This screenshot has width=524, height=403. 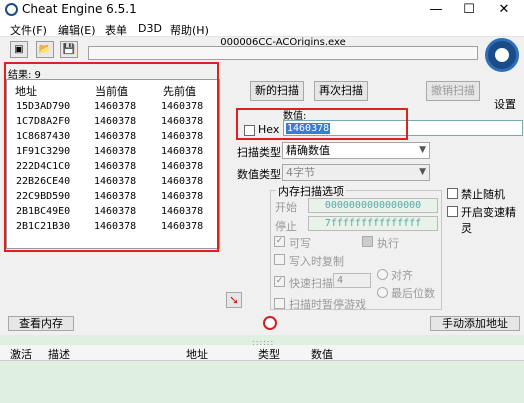 What do you see at coordinates (300, 243) in the screenshot?
I see `writable-label: 可写` at bounding box center [300, 243].